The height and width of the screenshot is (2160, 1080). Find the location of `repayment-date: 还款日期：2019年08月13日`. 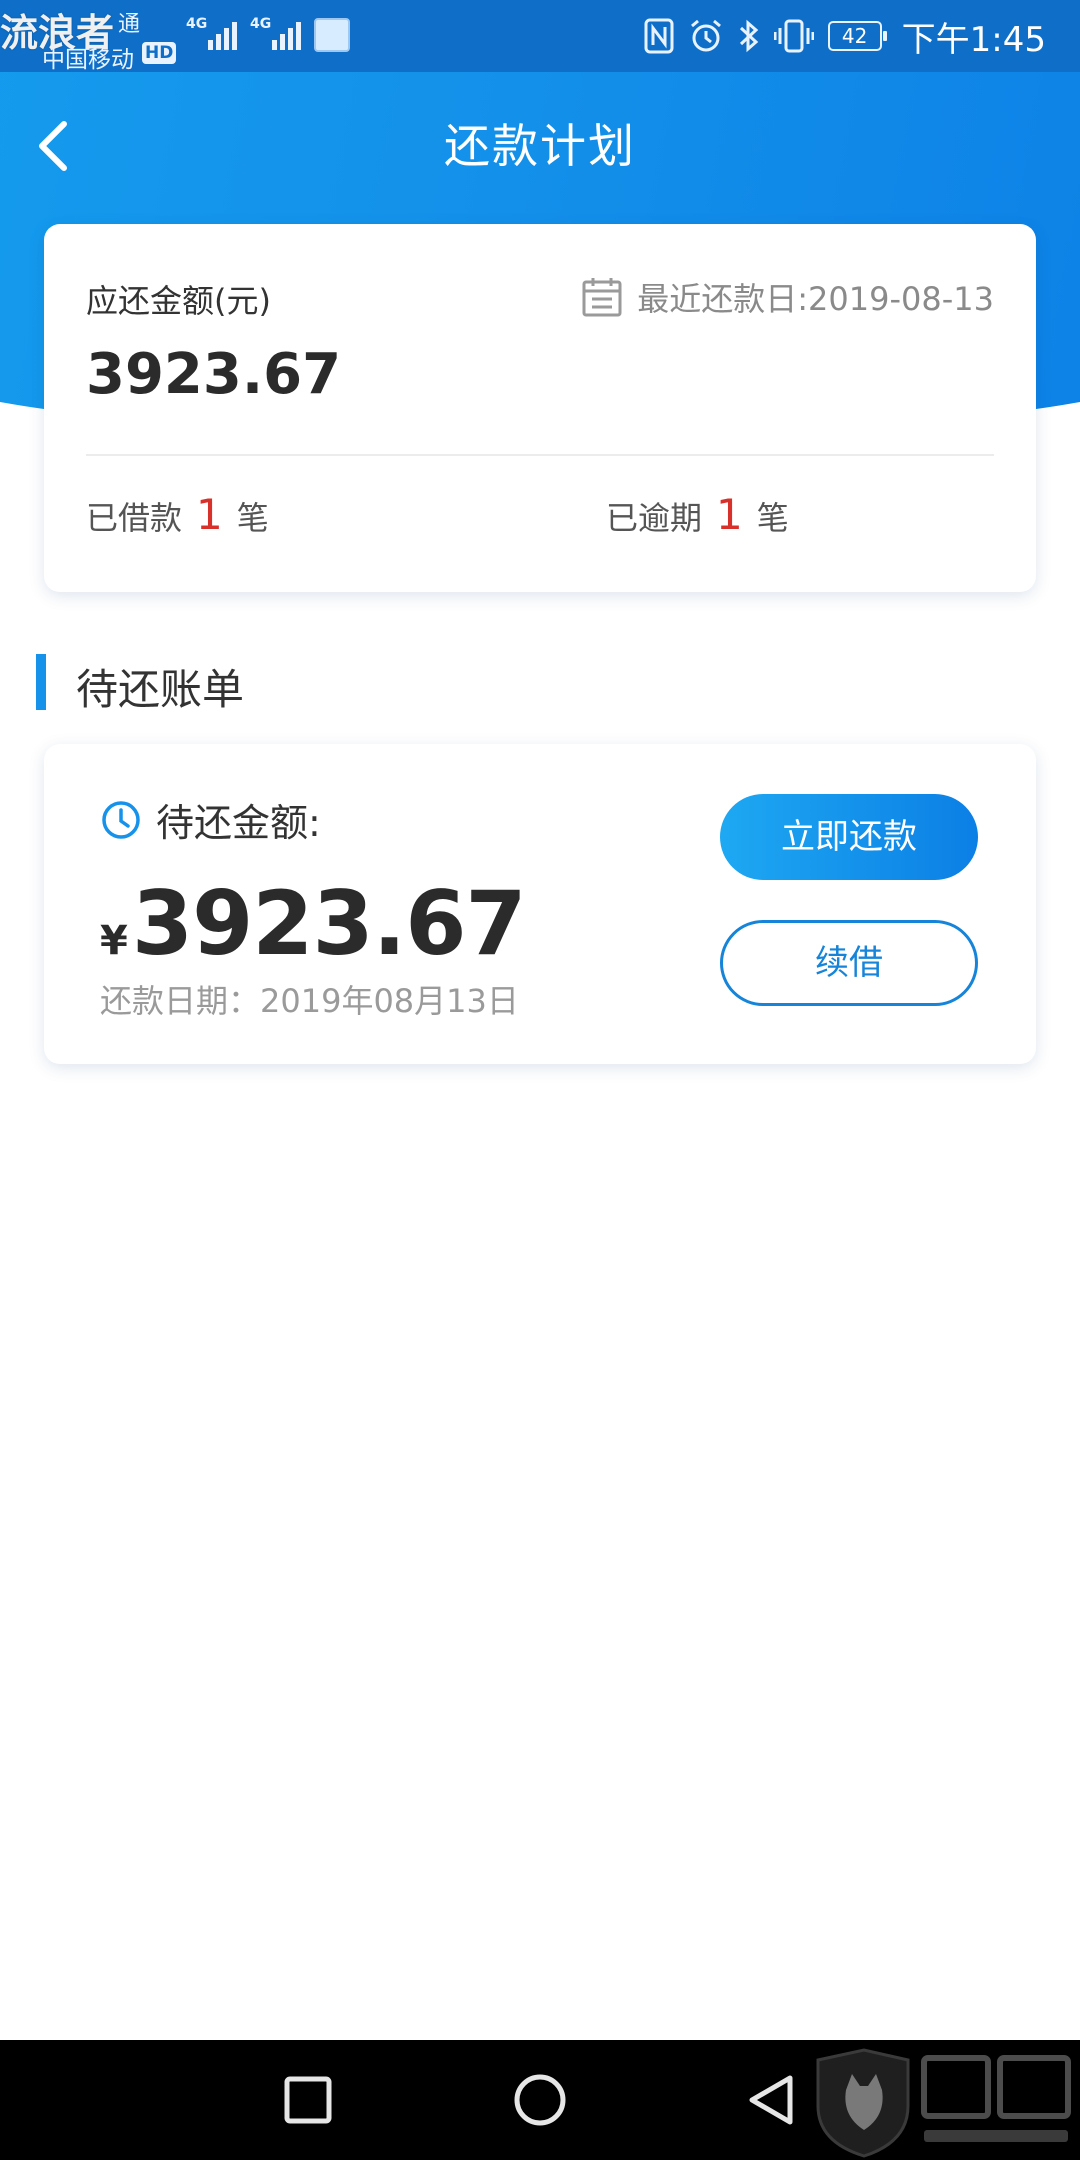

repayment-date: 还款日期：2019年08月13日 is located at coordinates (309, 1001).